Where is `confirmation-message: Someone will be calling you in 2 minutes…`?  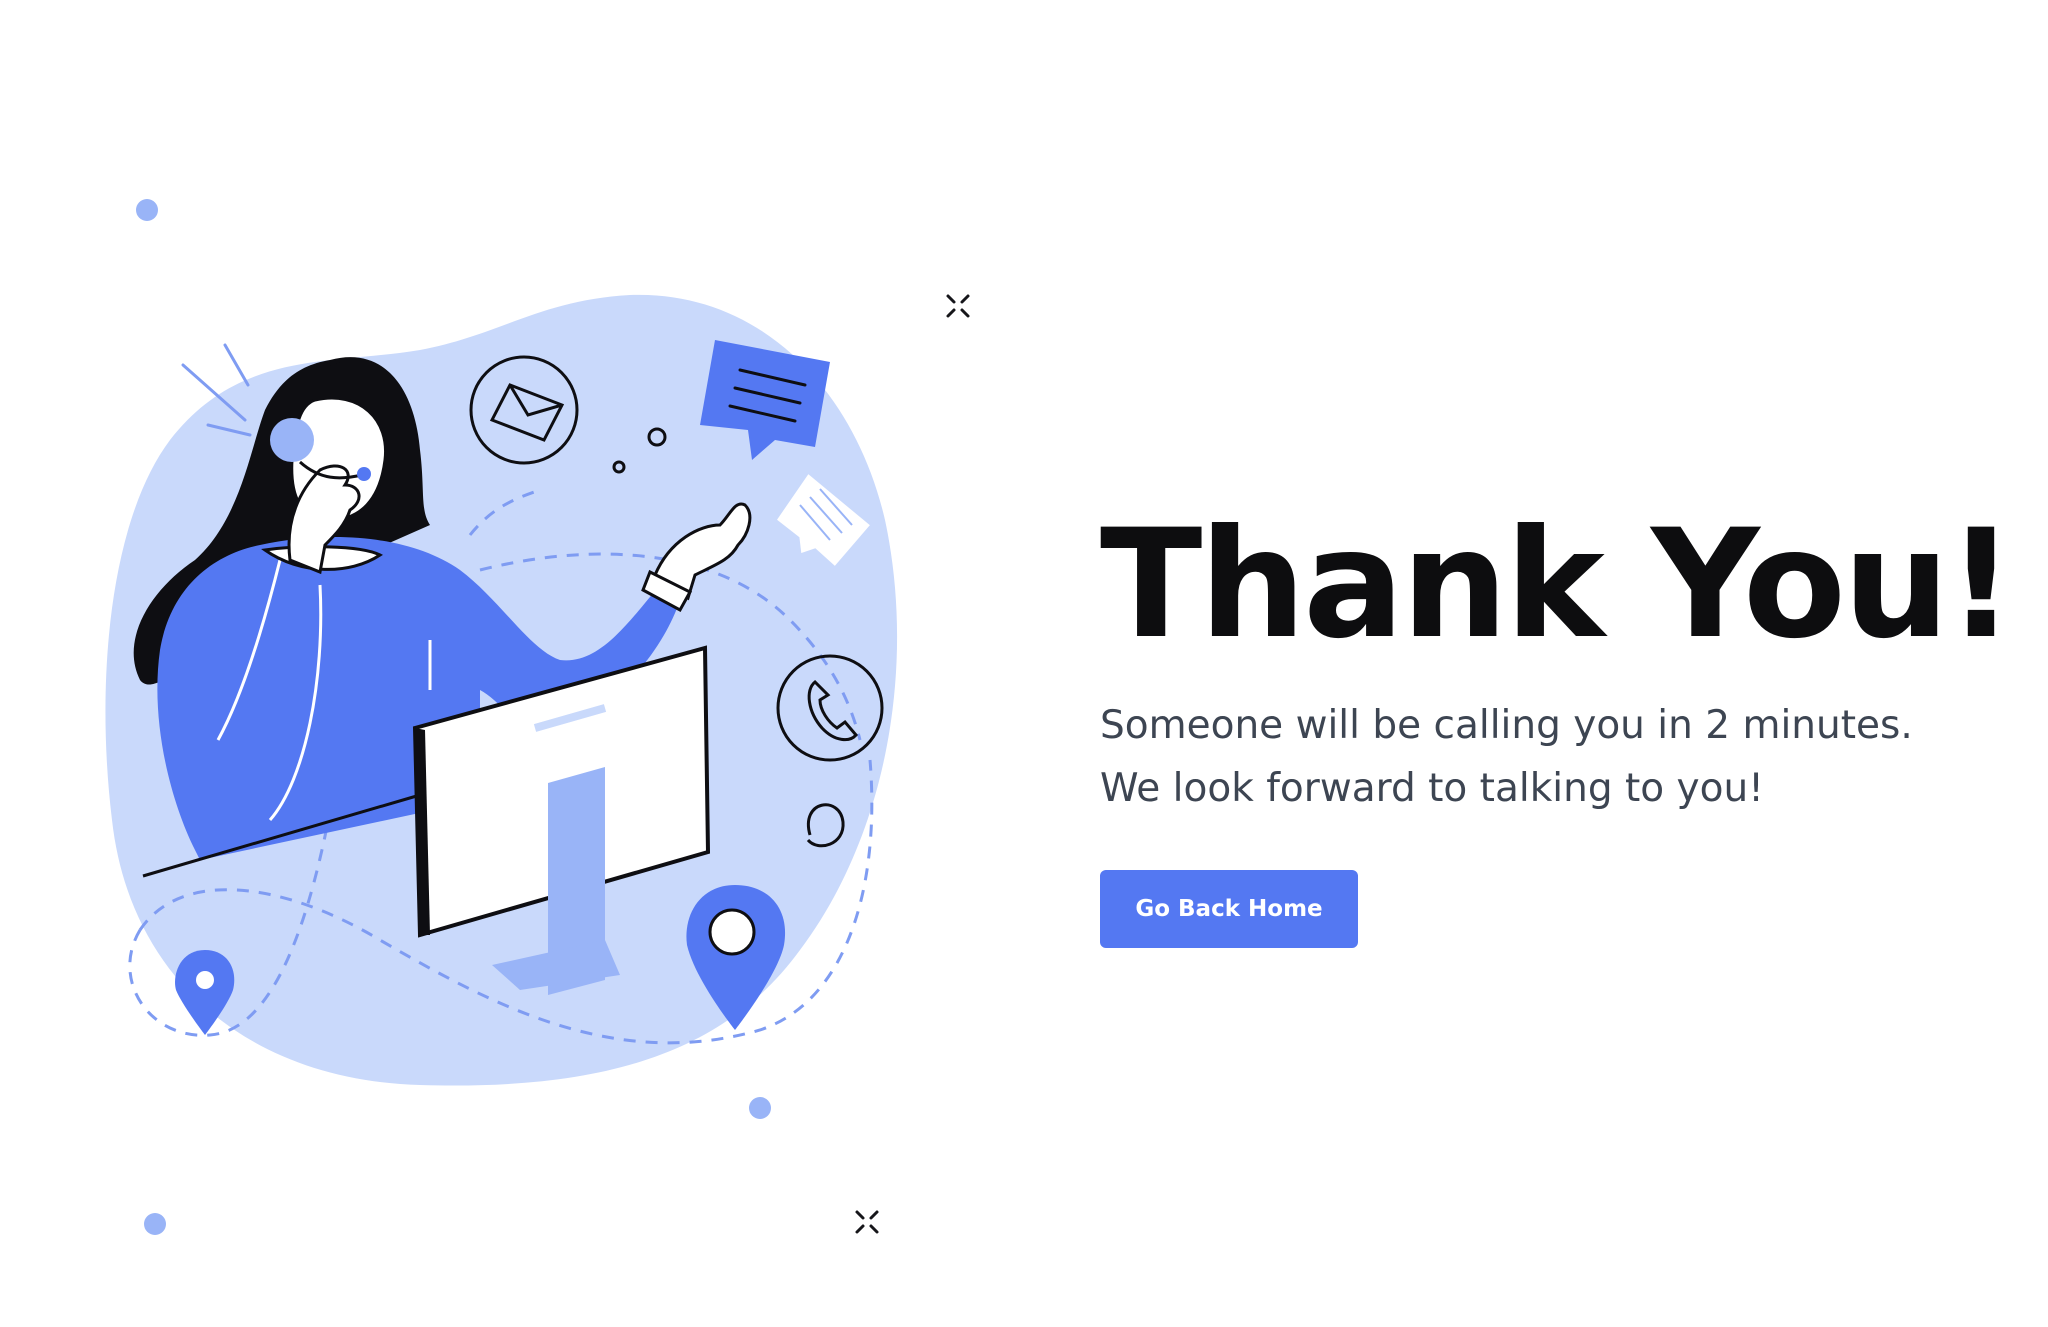
confirmation-message: Someone will be calling you in 2 minutes… is located at coordinates (1530, 757).